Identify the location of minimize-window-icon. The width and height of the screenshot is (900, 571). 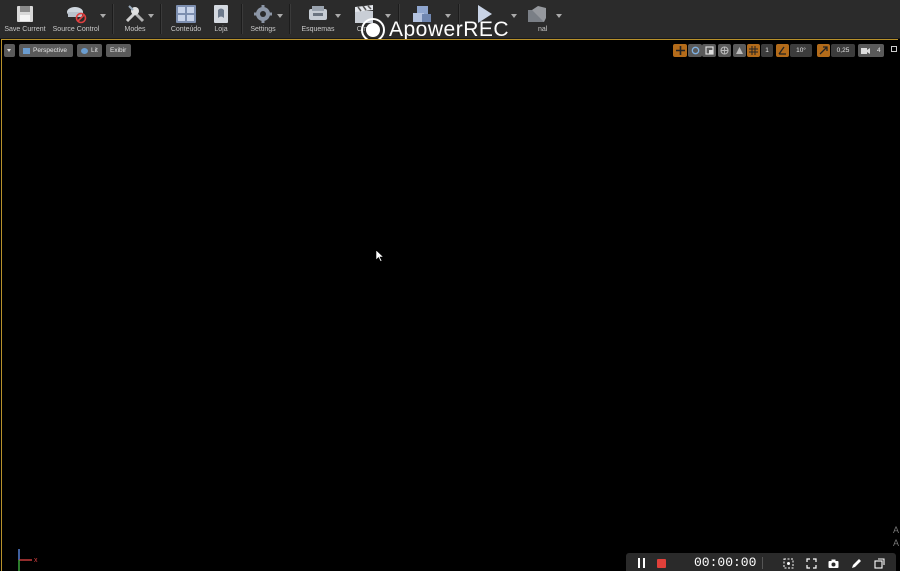
(879, 563).